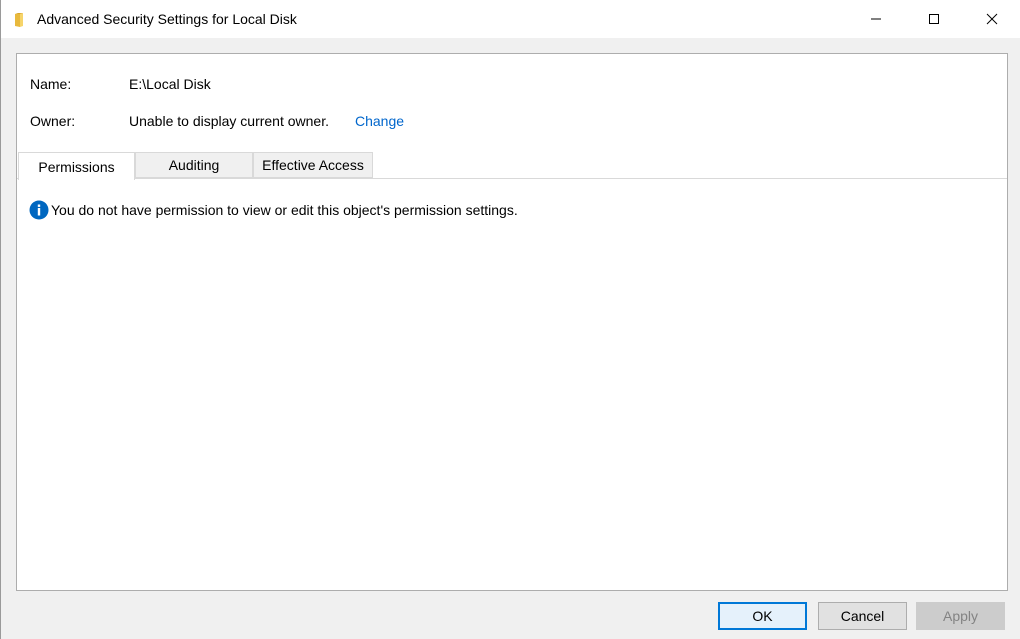 This screenshot has height=639, width=1020. What do you see at coordinates (512, 178) in the screenshot?
I see `tab-strip-divider` at bounding box center [512, 178].